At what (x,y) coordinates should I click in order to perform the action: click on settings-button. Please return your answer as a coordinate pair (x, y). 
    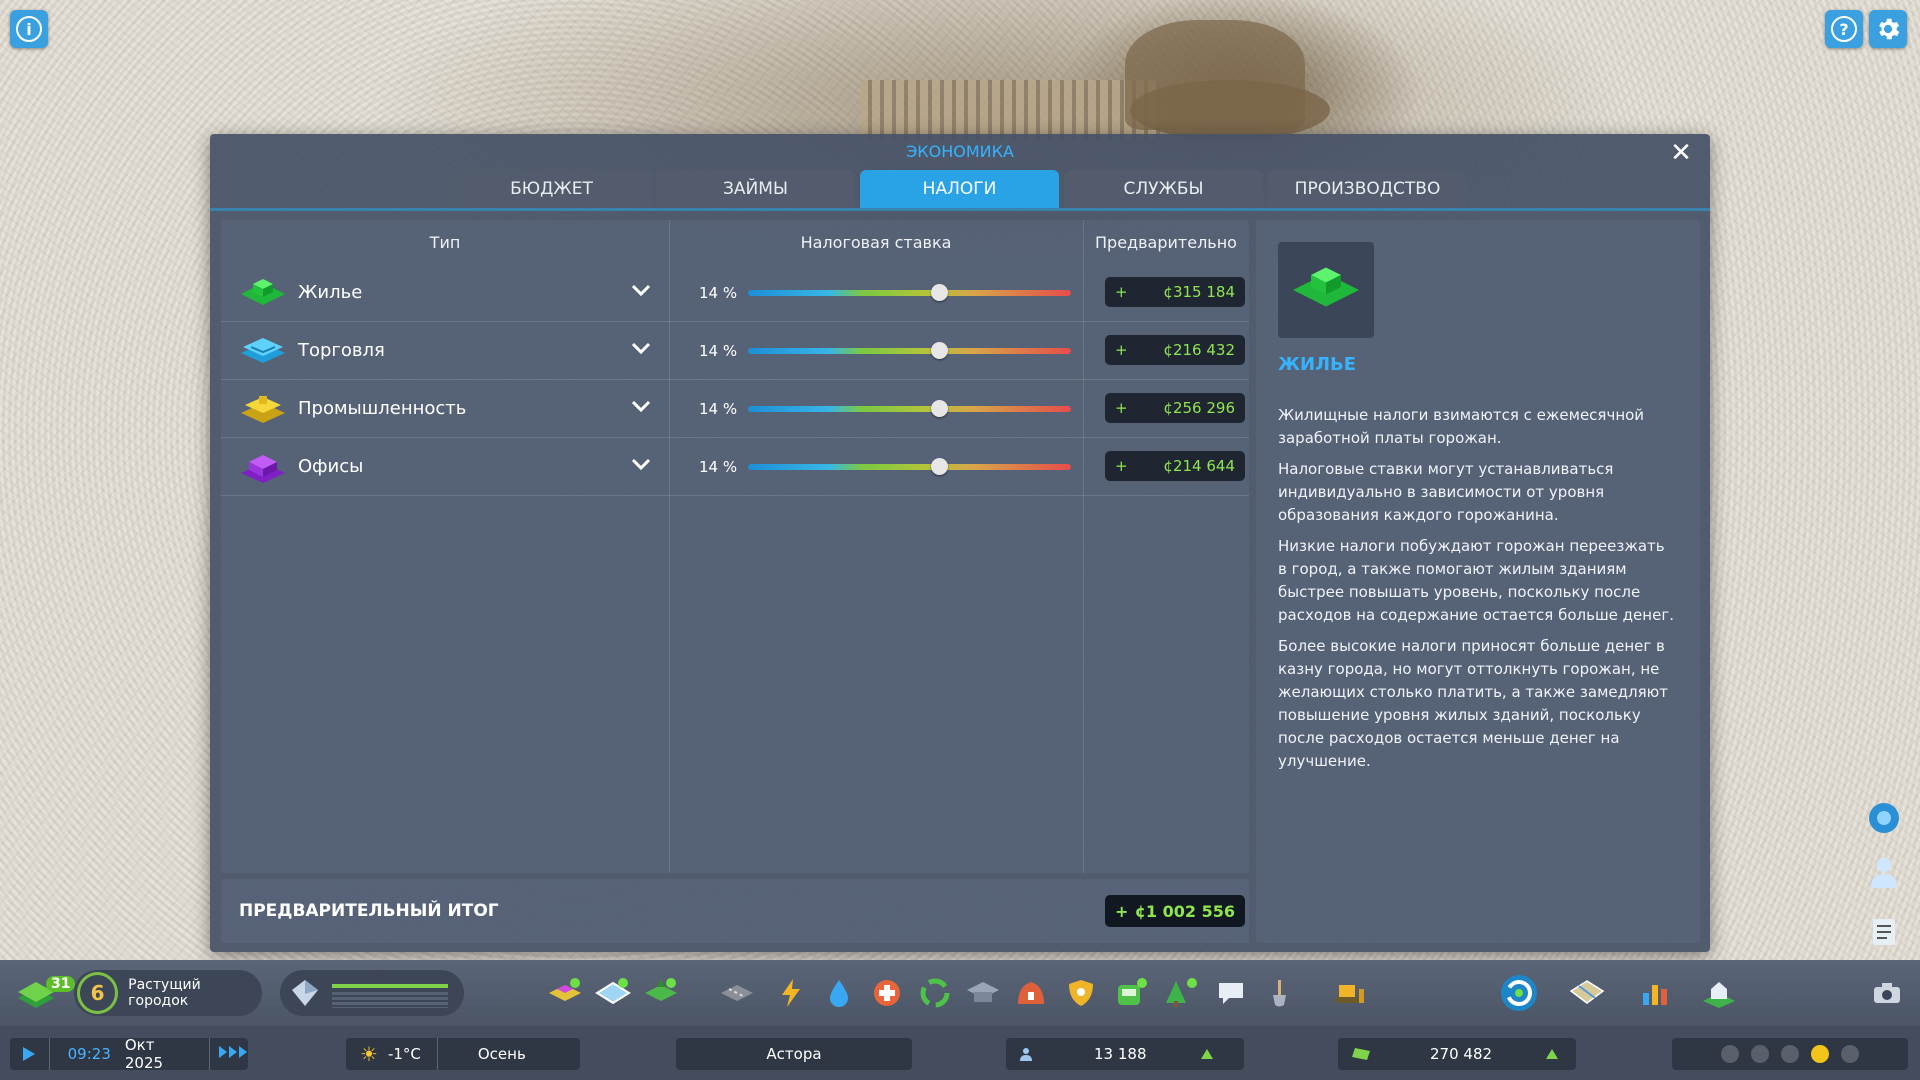
    Looking at the image, I should click on (1888, 29).